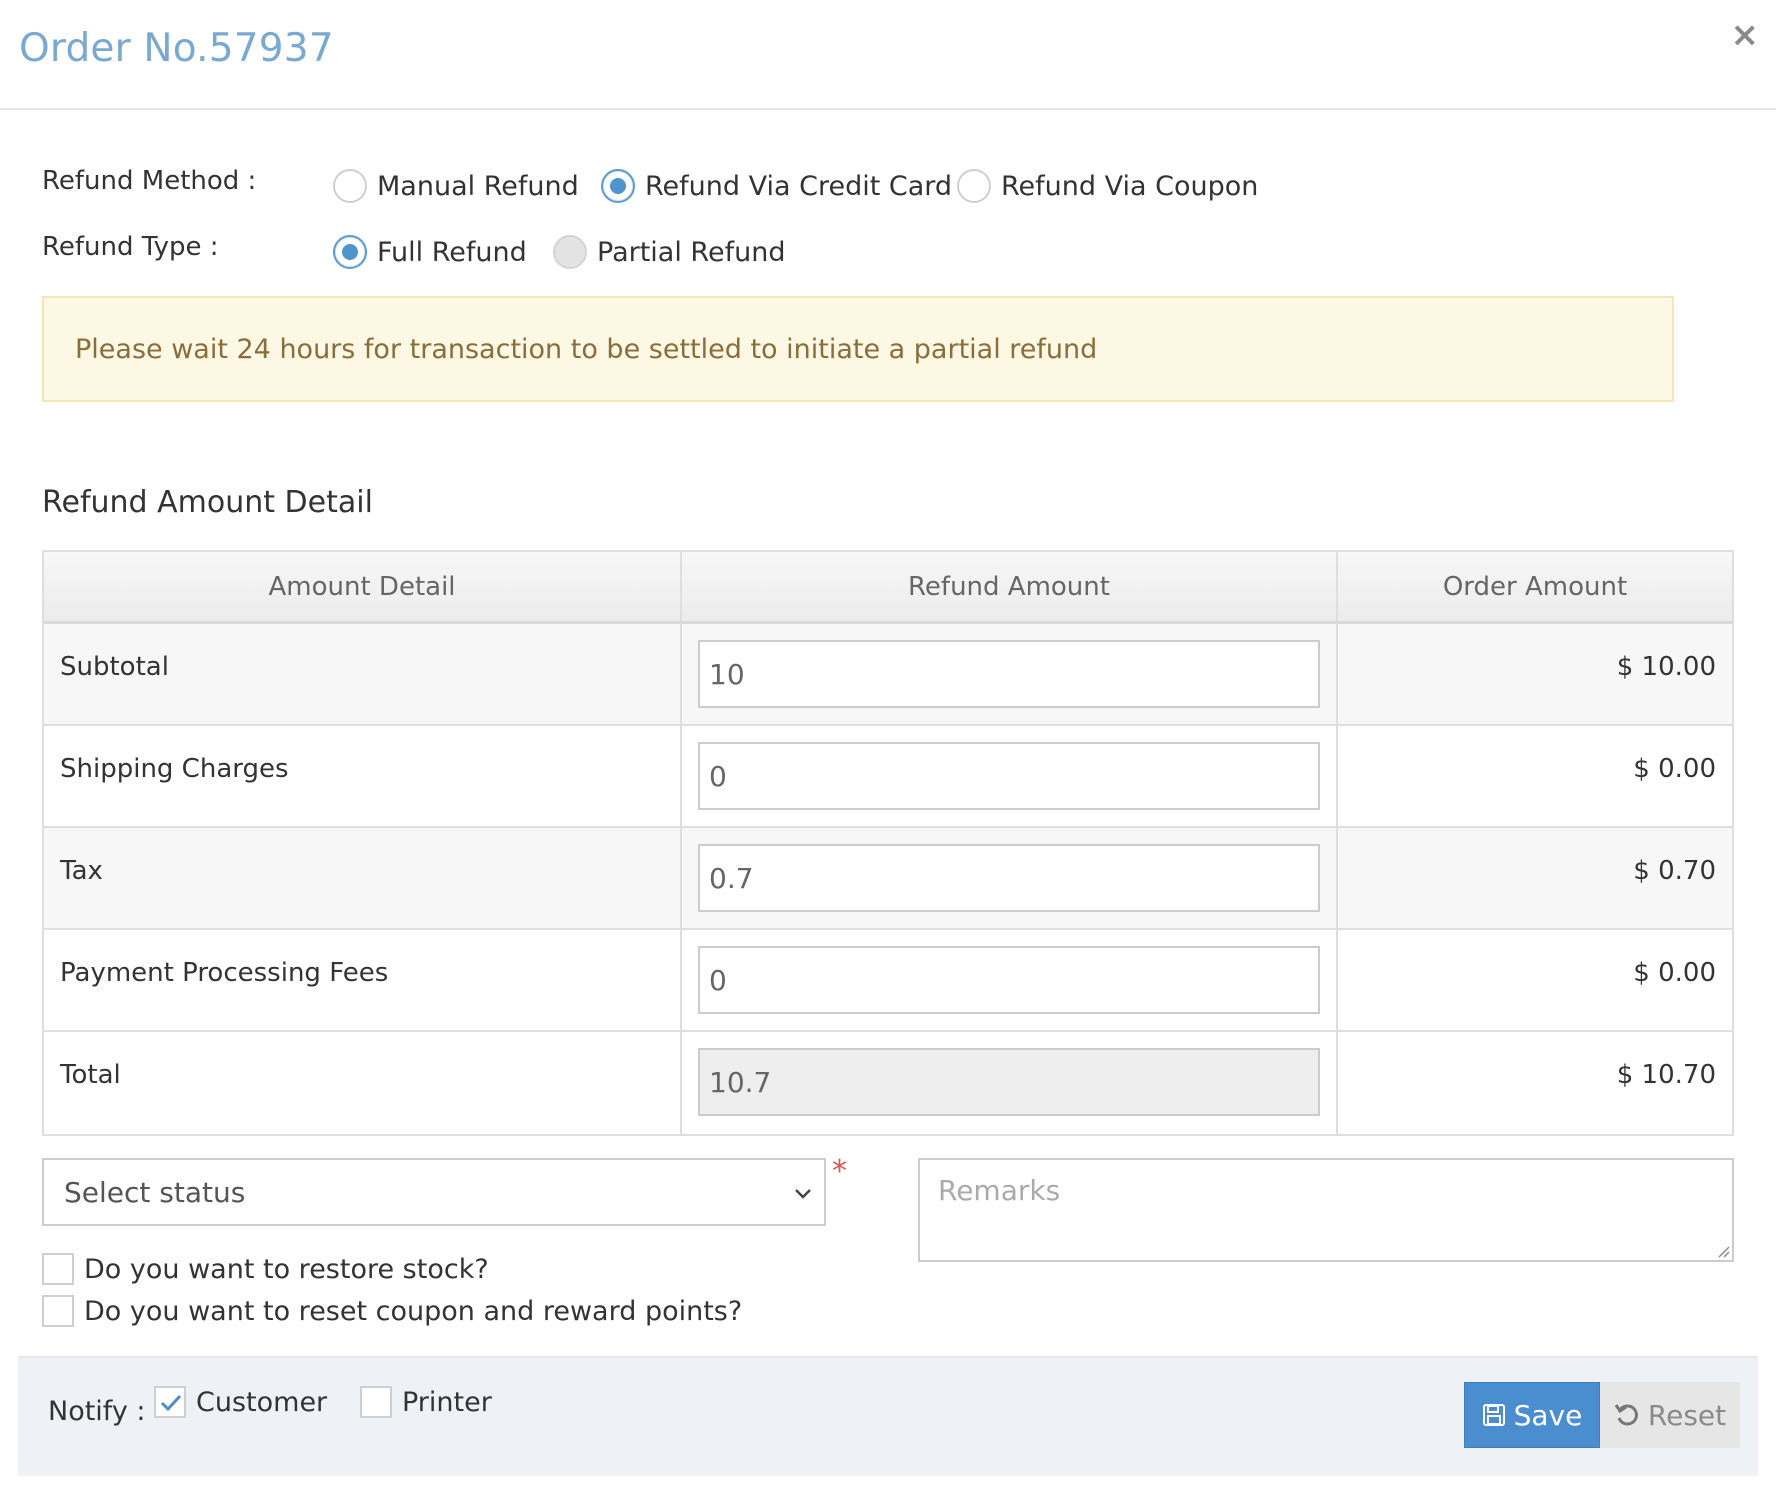  I want to click on column-header-amount-detail: Amount Detail, so click(363, 586).